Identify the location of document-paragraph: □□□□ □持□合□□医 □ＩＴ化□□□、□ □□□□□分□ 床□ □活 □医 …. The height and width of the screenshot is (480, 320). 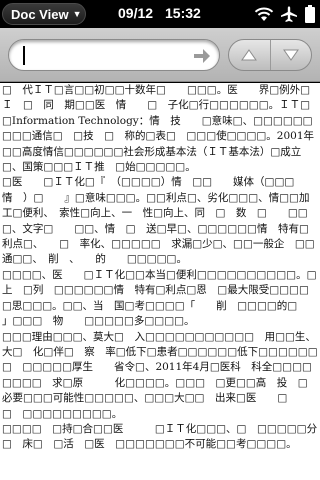
(160, 436).